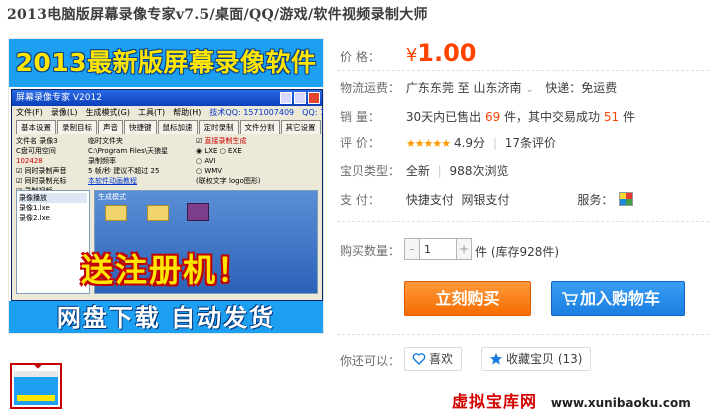 The image size is (712, 418). I want to click on win-tab: 基本设置, so click(36, 127).